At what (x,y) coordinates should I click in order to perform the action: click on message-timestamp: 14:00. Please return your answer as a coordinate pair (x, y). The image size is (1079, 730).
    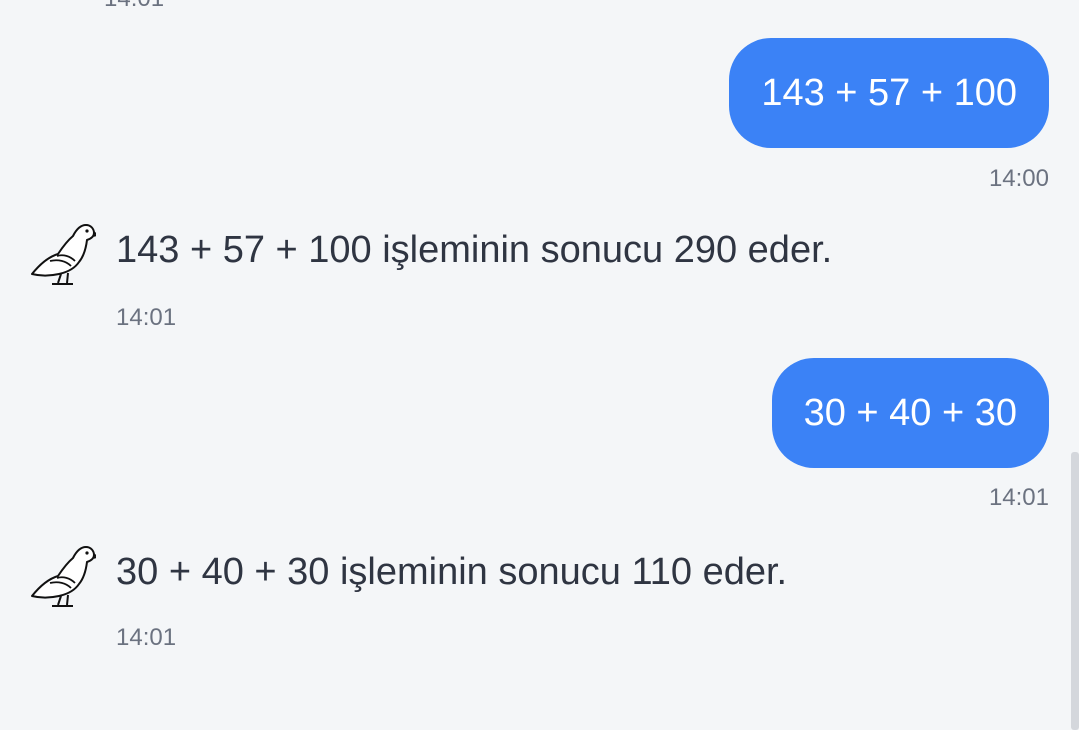
    Looking at the image, I should click on (1018, 178).